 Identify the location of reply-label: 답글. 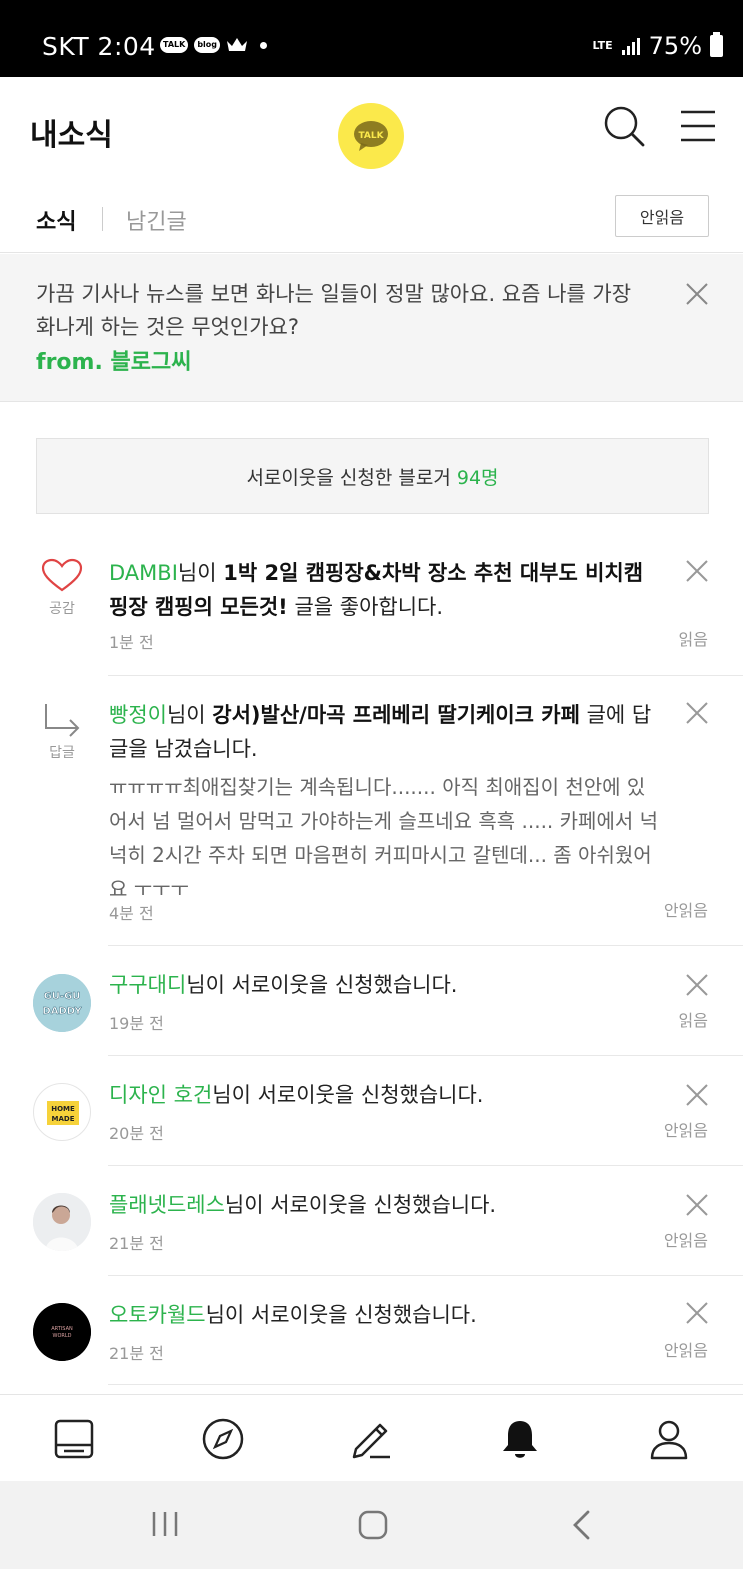
(62, 753).